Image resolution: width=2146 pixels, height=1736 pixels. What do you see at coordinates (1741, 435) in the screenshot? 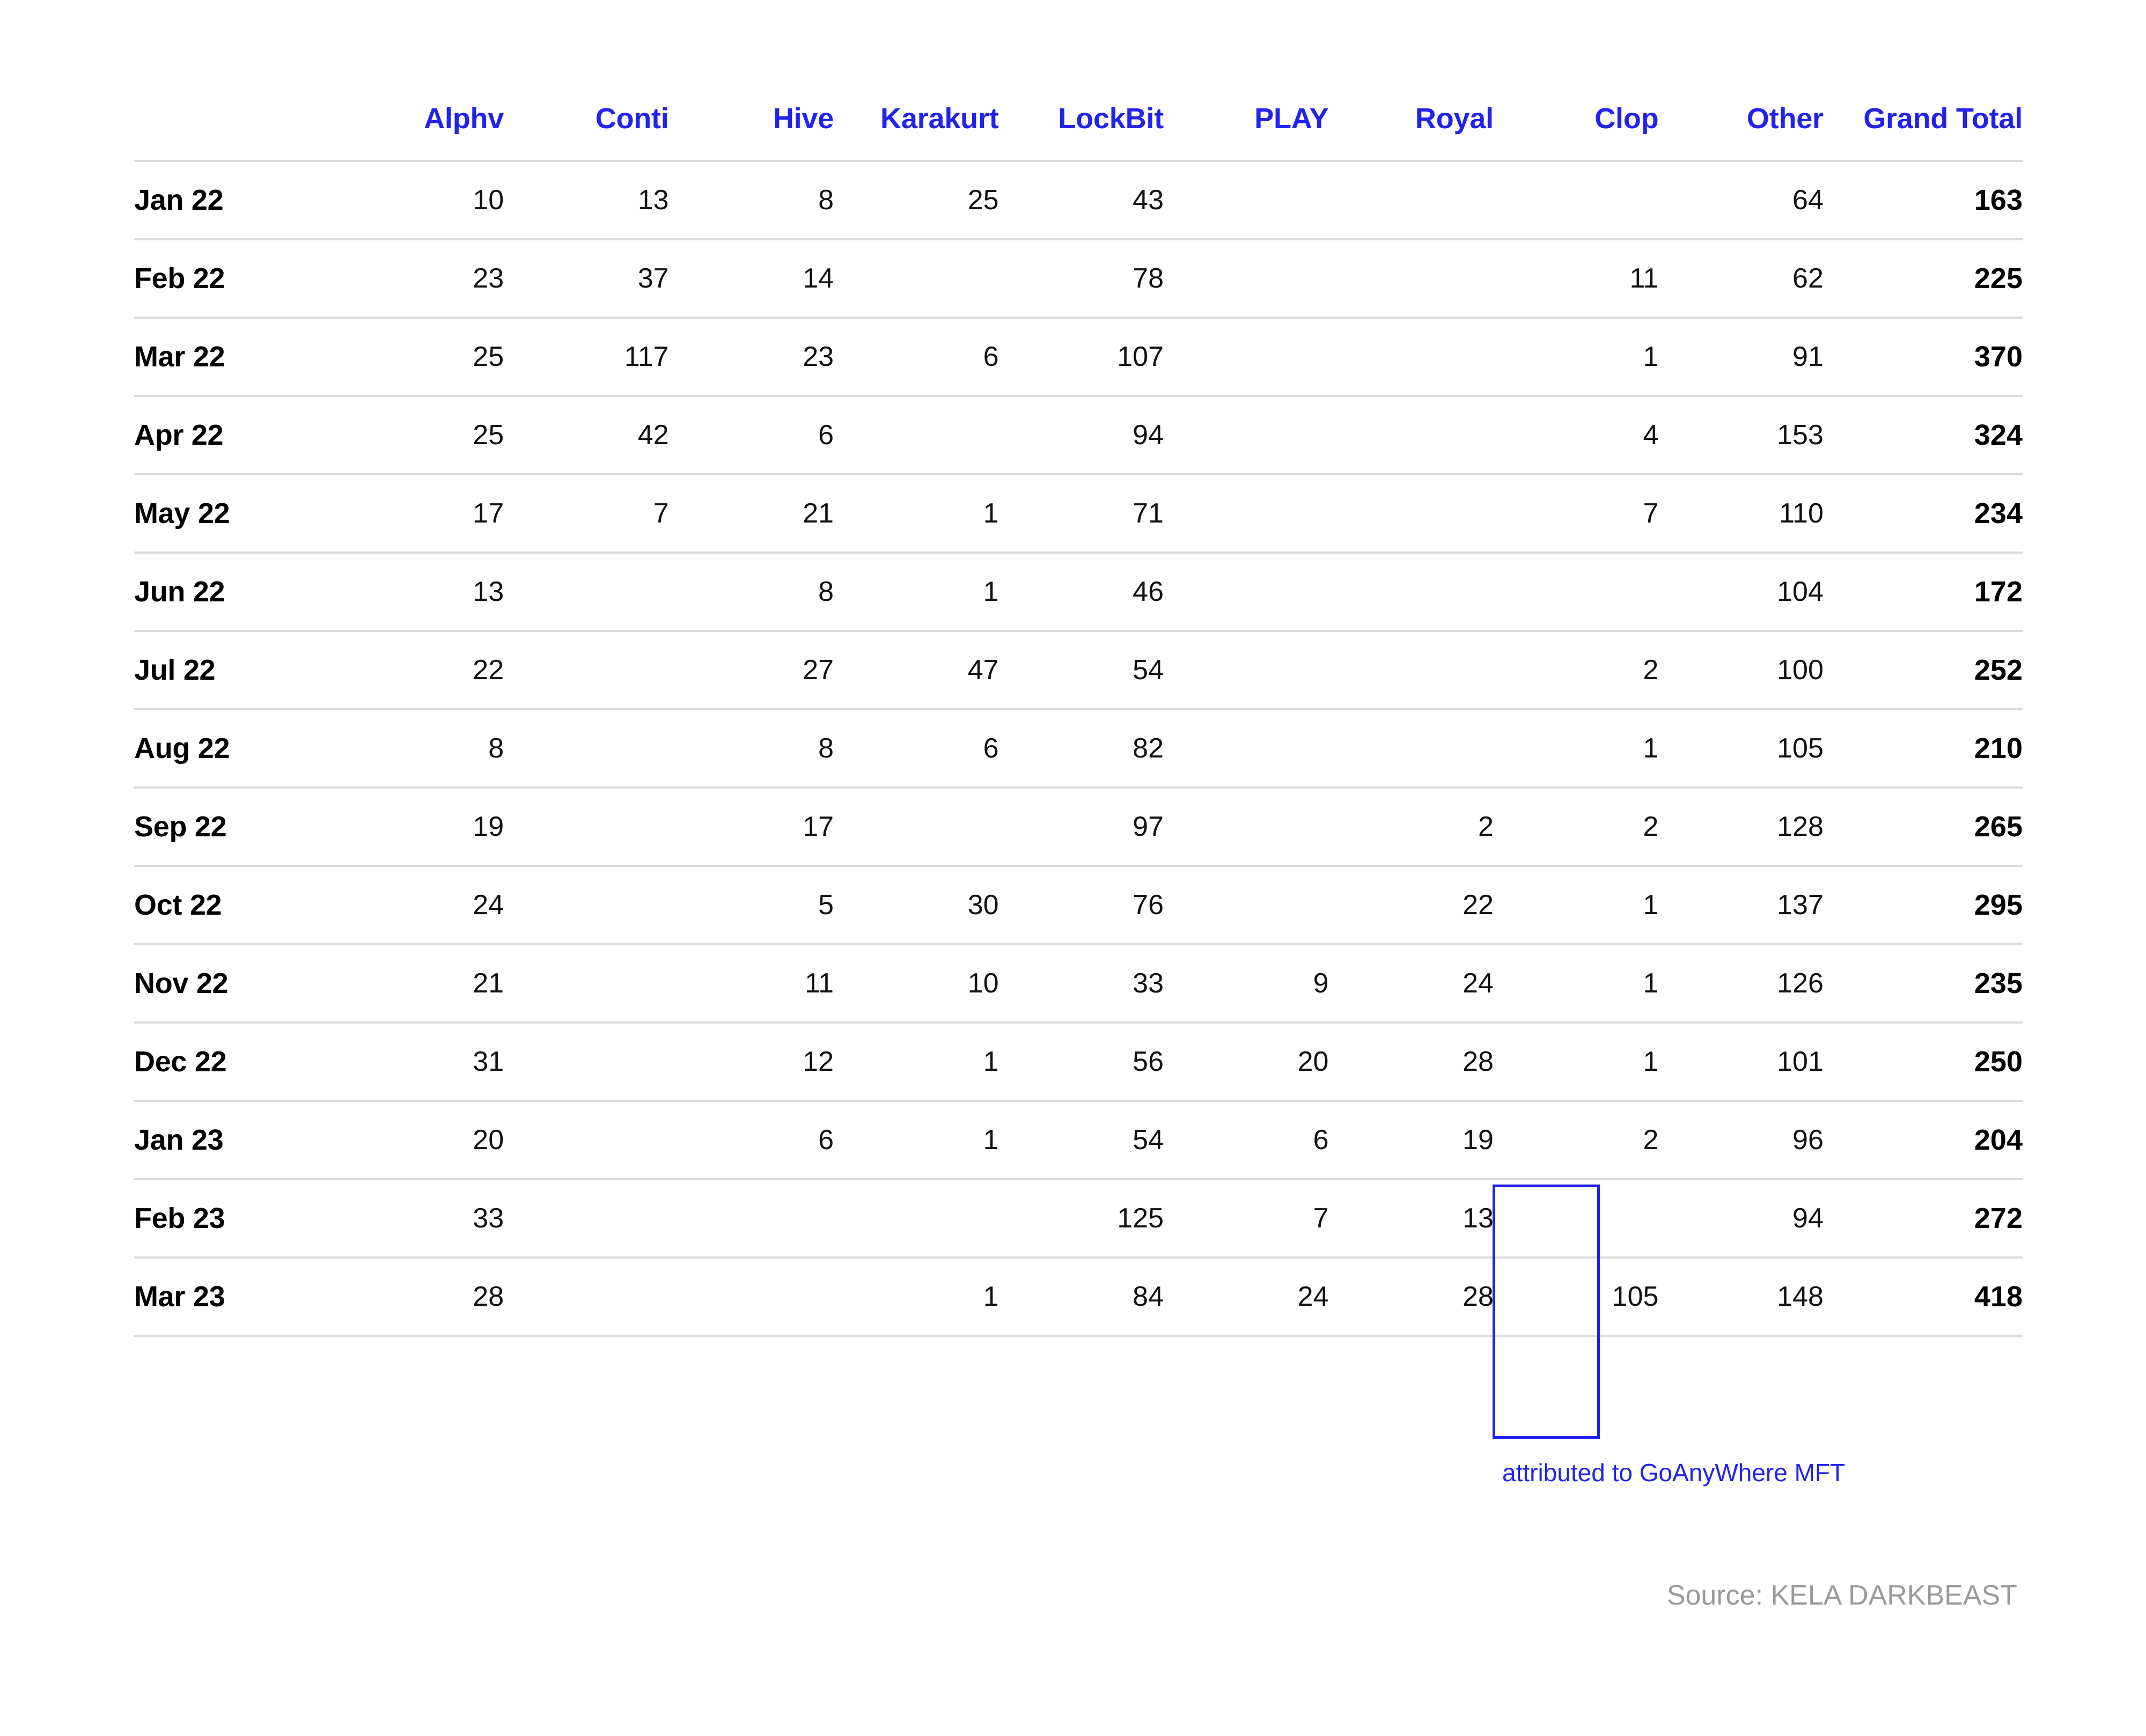
I see `cell-other: 153` at bounding box center [1741, 435].